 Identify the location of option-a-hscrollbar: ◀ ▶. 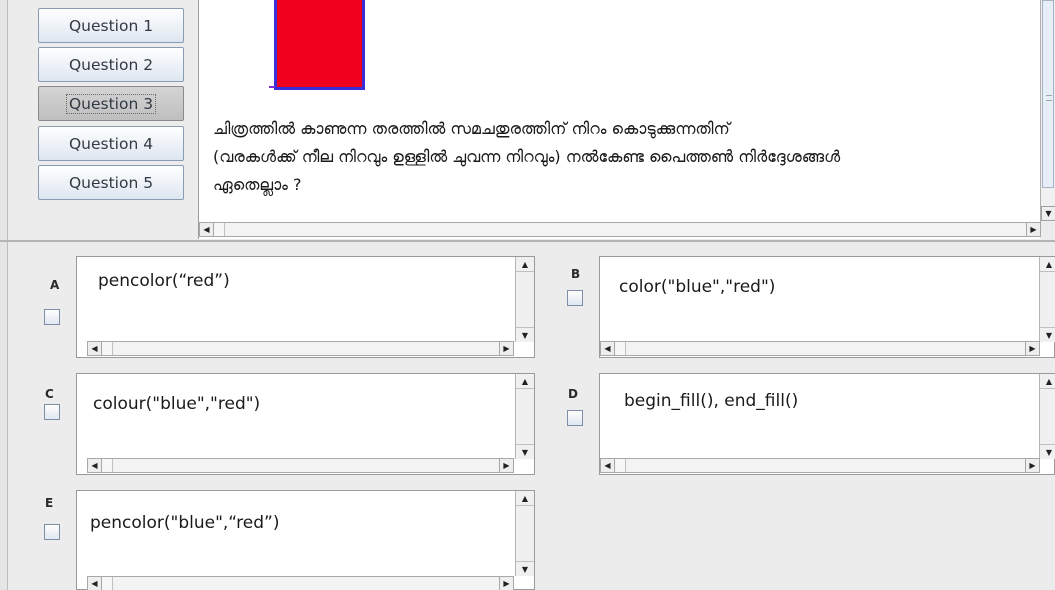
(300, 348).